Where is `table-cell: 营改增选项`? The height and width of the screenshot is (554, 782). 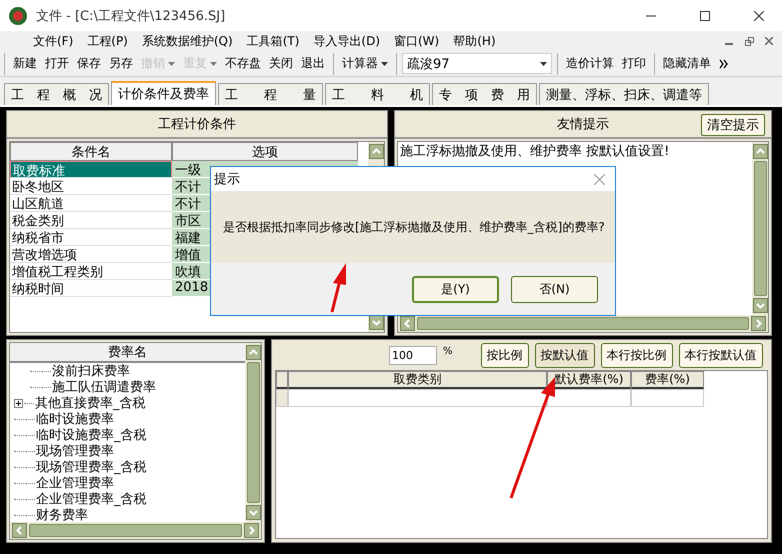
table-cell: 营改增选项 is located at coordinates (91, 254).